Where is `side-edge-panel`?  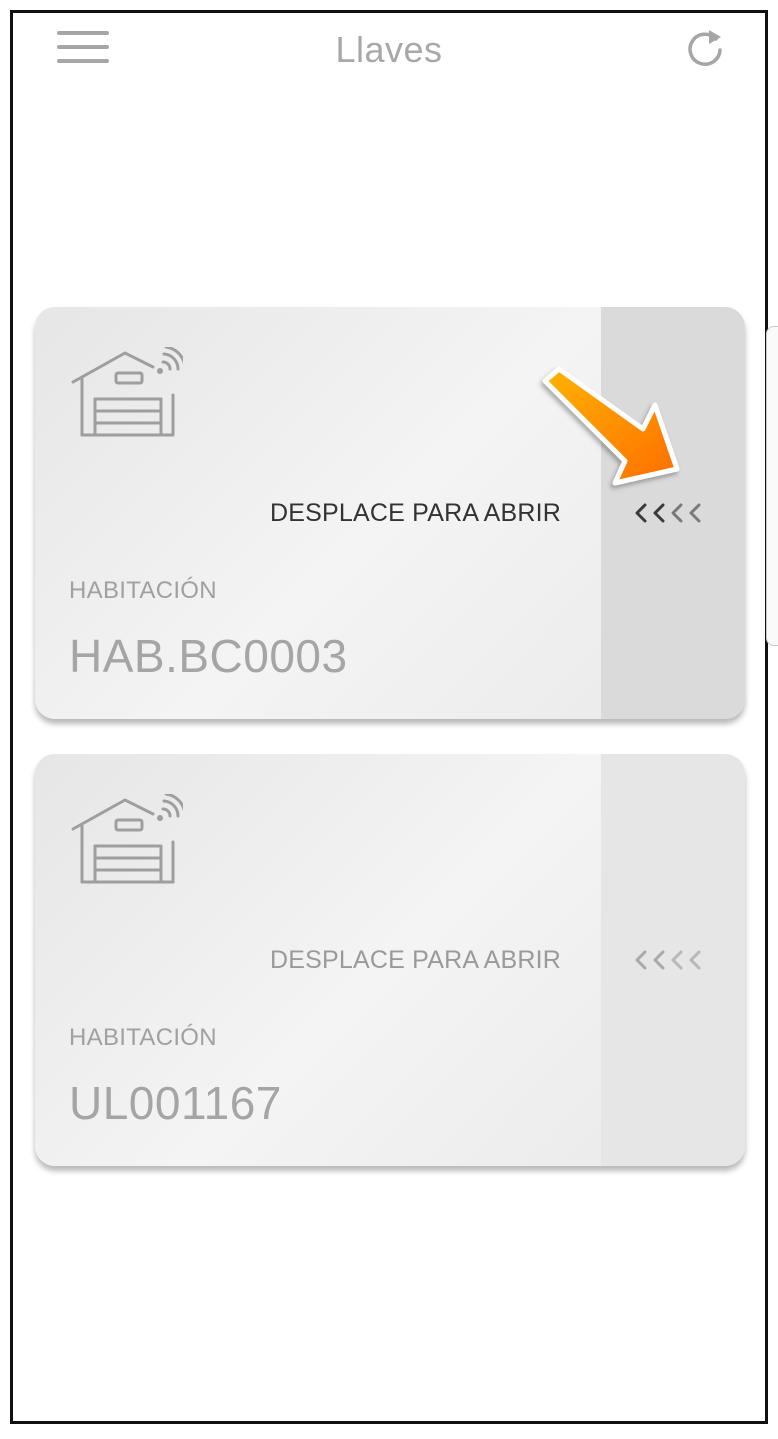 side-edge-panel is located at coordinates (772, 486).